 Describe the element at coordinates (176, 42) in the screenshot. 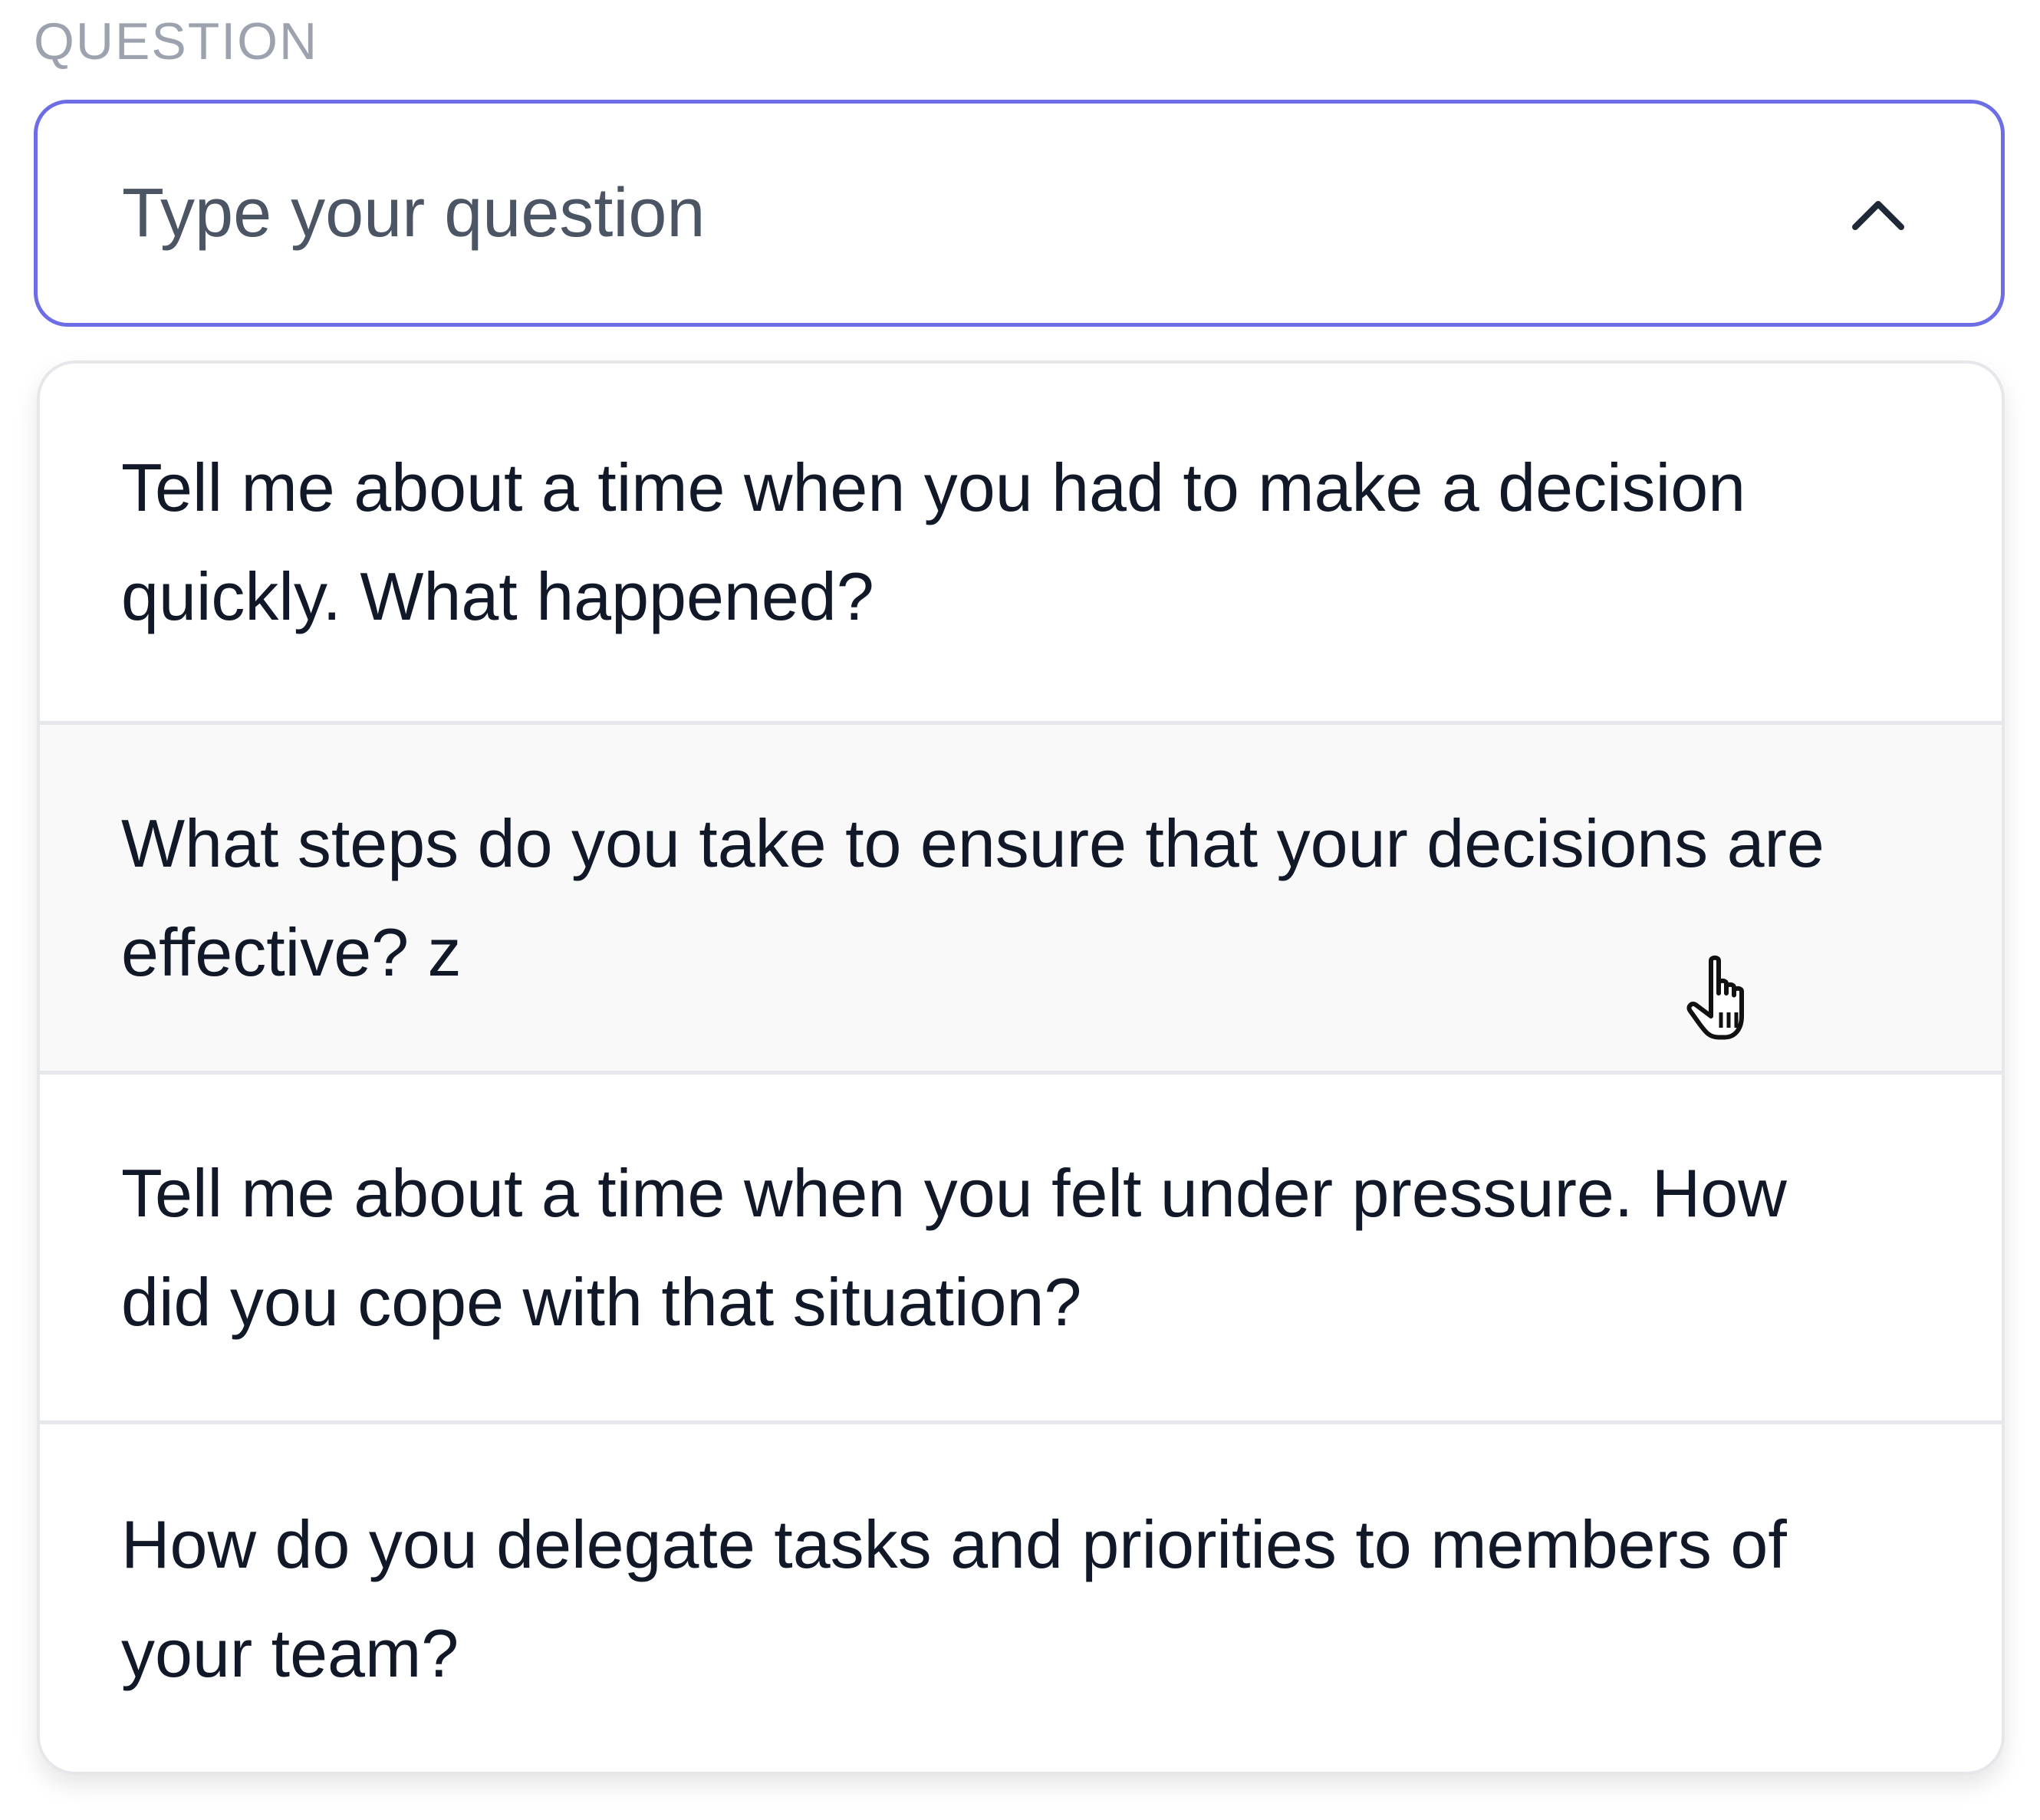

I see `question-label: QUESTION` at that location.